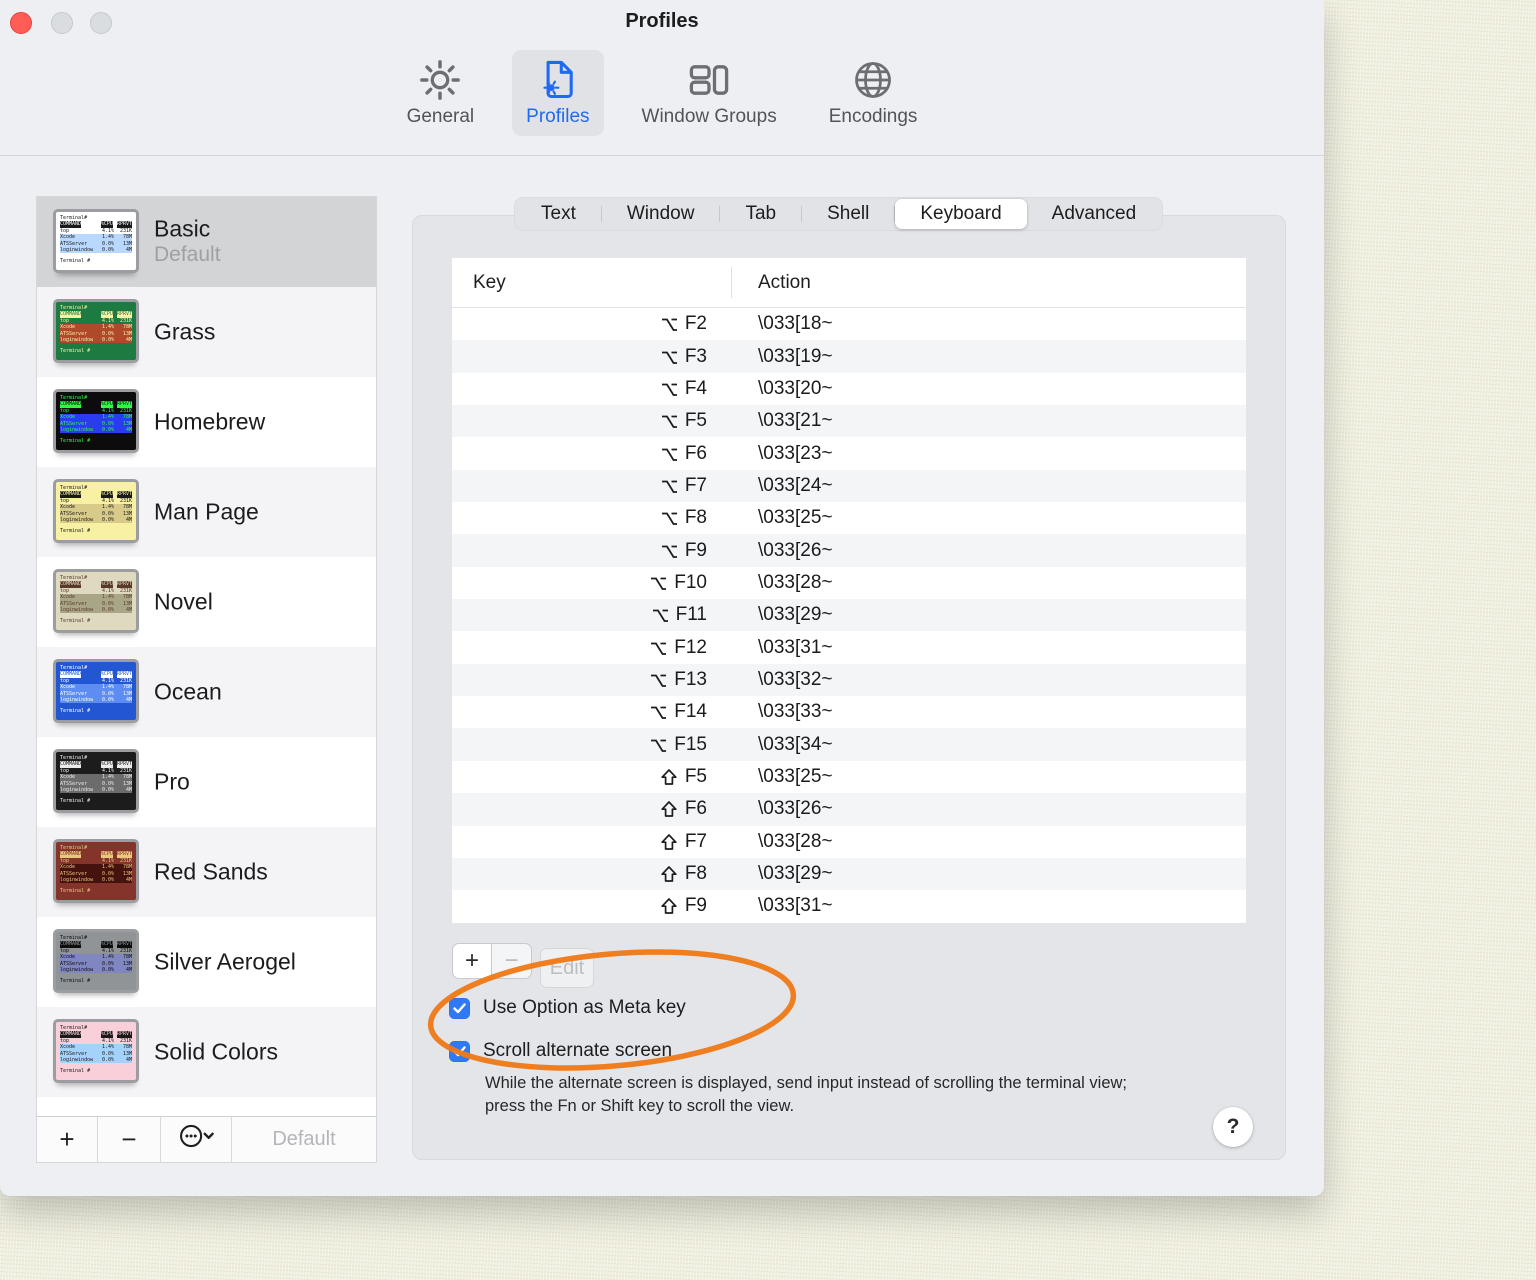 Image resolution: width=1536 pixels, height=1280 pixels. I want to click on key-cell: F12, so click(579, 648).